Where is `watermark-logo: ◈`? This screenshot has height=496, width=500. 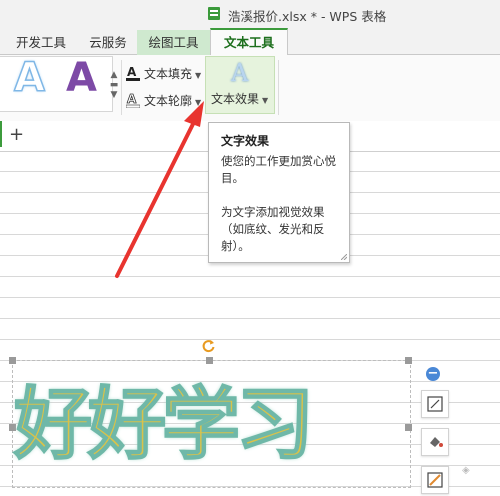
watermark-logo: ◈ is located at coordinates (466, 470).